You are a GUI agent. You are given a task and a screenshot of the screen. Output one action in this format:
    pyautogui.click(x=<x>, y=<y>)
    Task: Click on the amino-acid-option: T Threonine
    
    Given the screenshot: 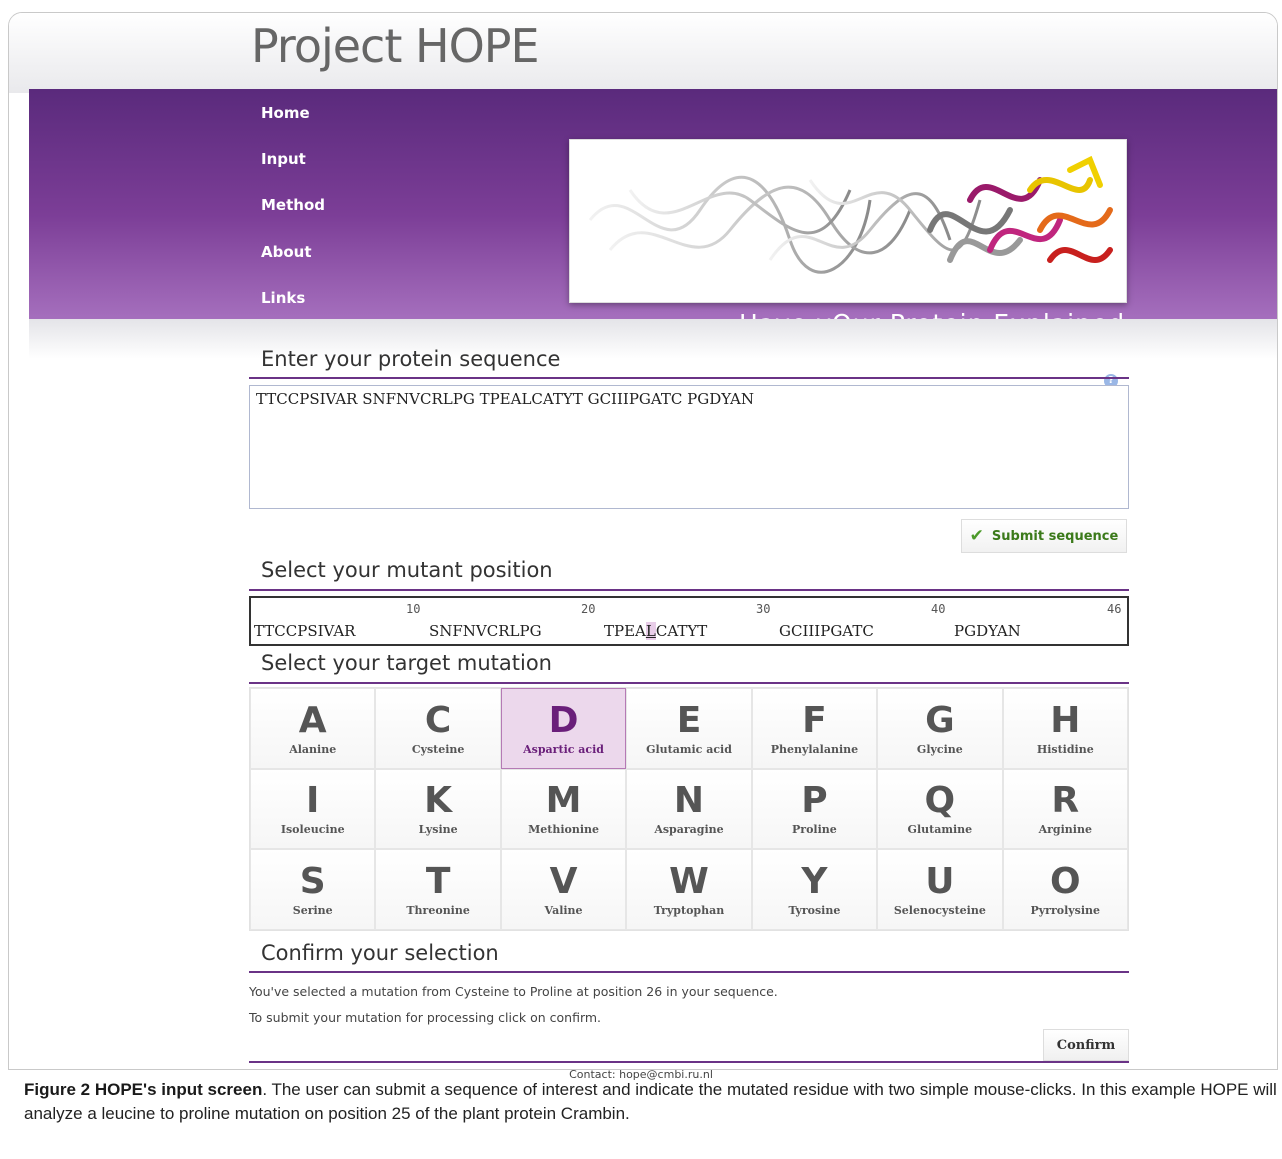 What is the action you would take?
    pyautogui.click(x=438, y=889)
    